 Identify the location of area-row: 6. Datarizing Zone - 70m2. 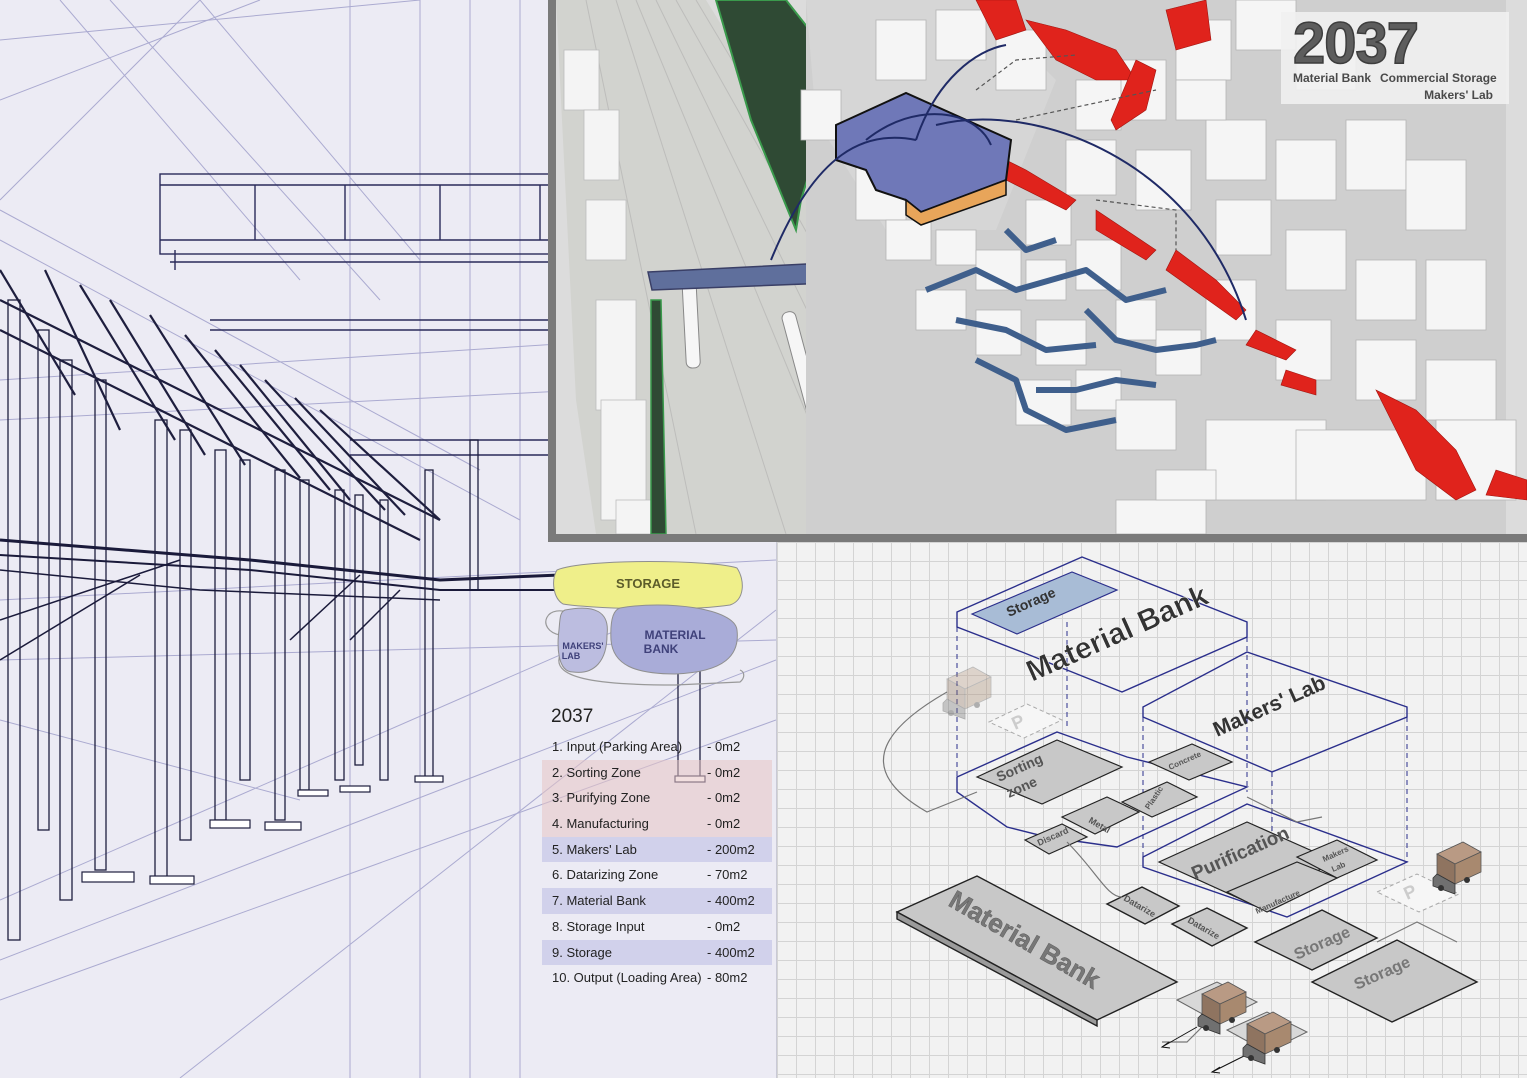
(657, 875).